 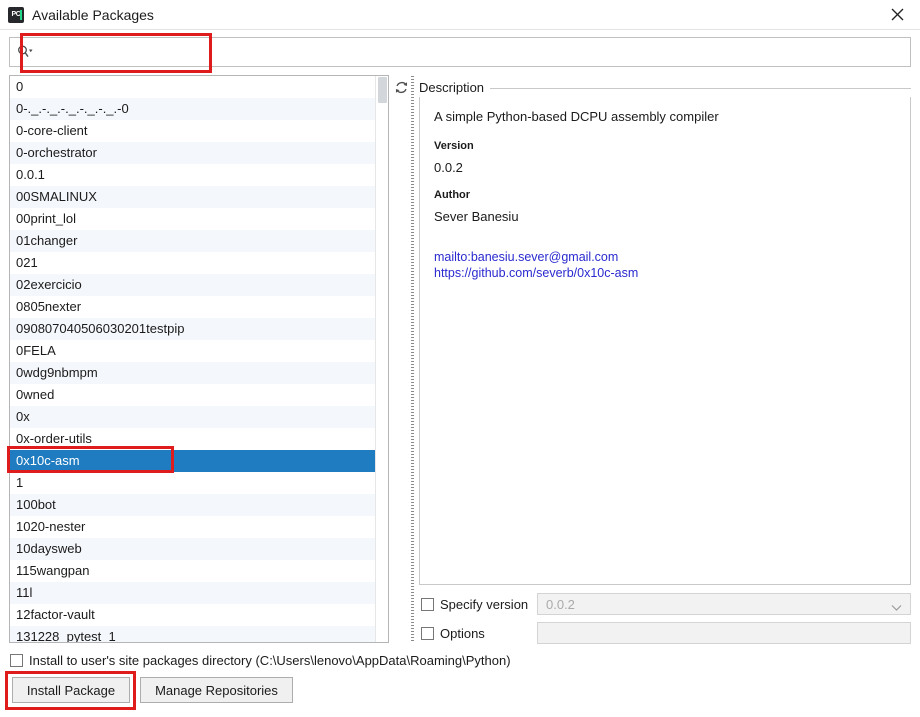 What do you see at coordinates (193, 571) in the screenshot?
I see `package-list-item: 115wangpan` at bounding box center [193, 571].